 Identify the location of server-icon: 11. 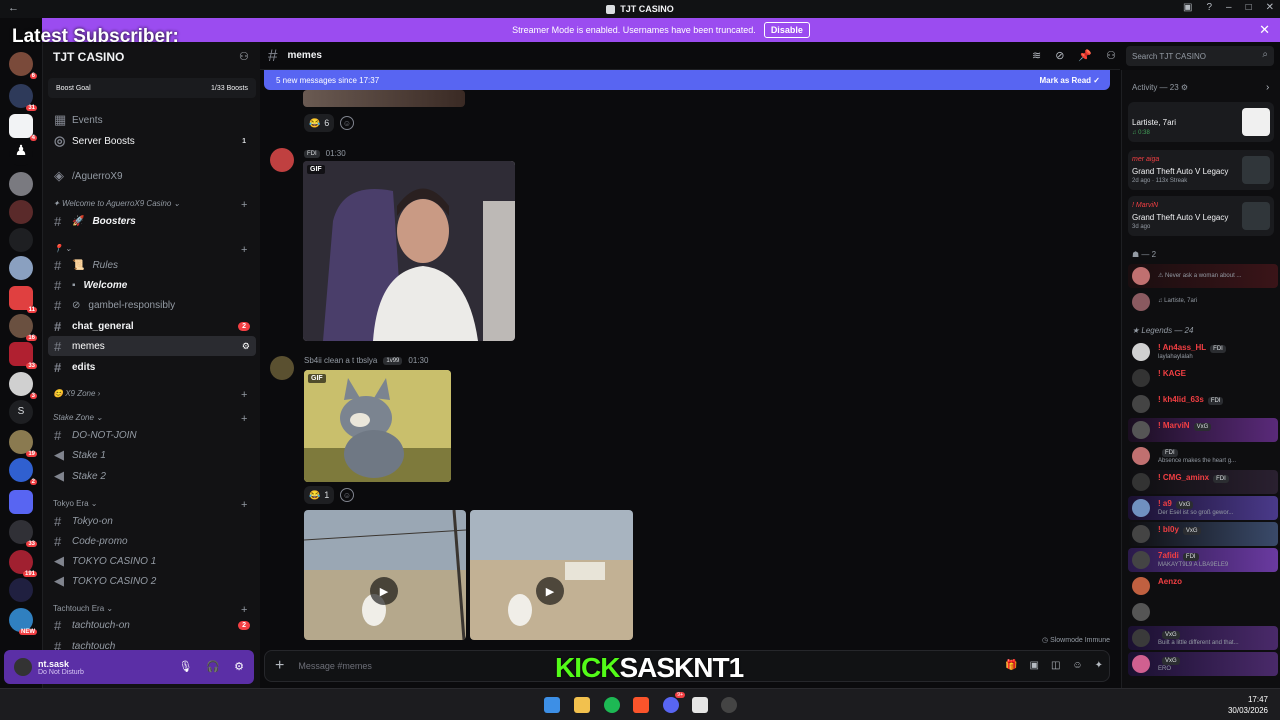
(23, 299).